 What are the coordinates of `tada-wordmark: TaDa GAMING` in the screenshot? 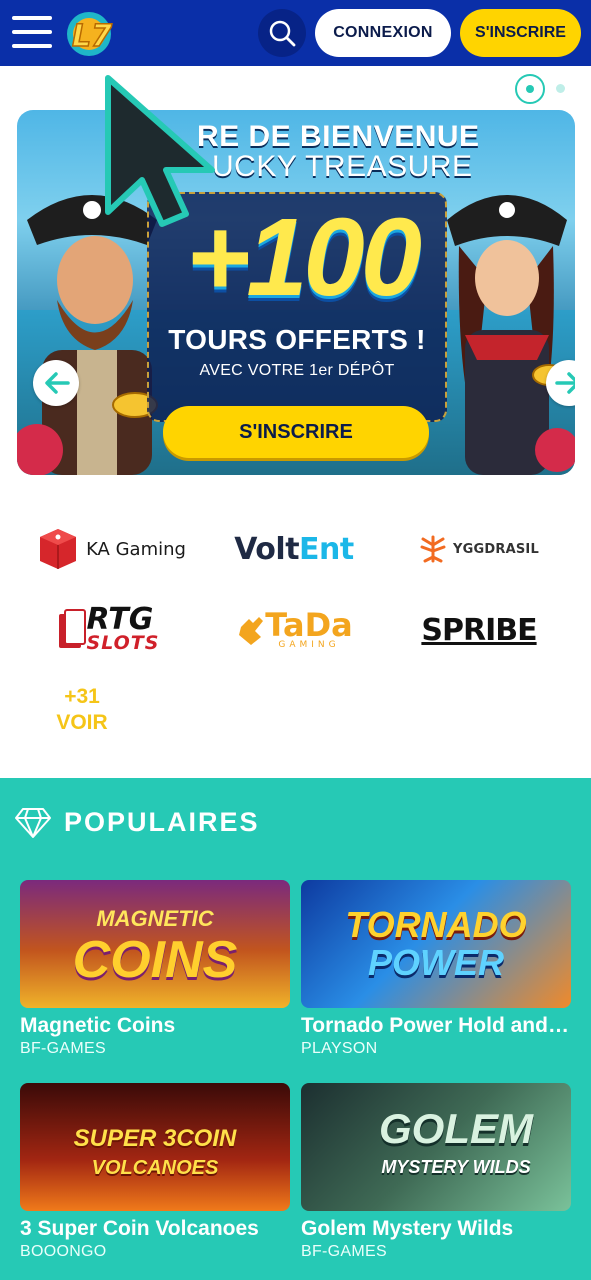 It's located at (309, 628).